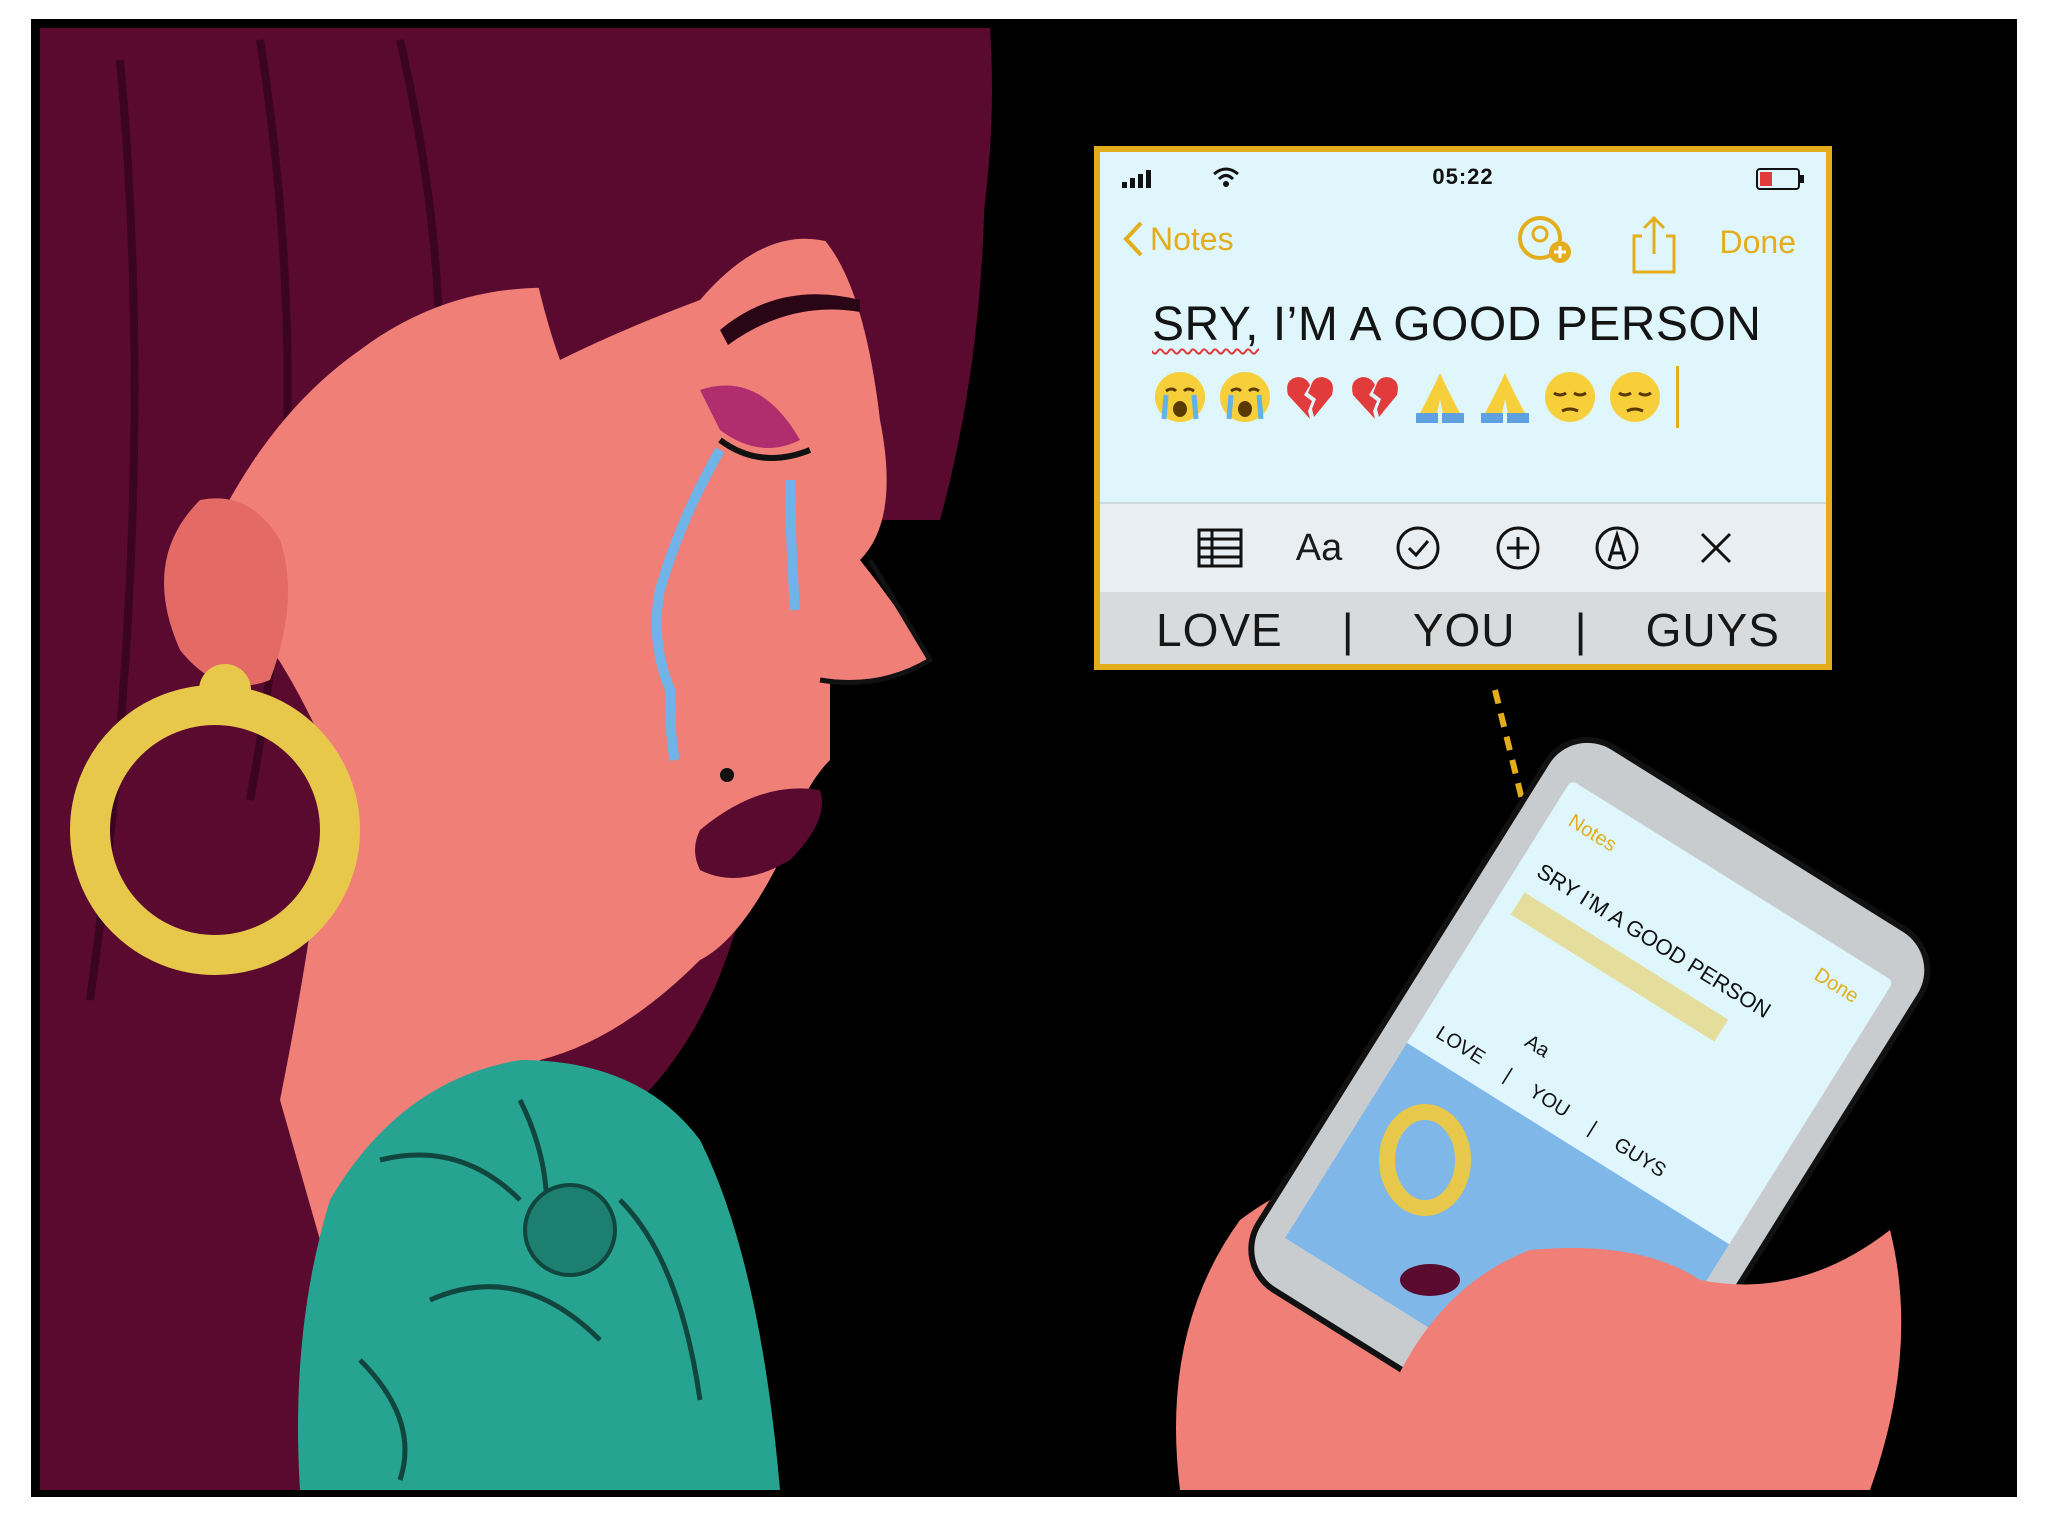 The height and width of the screenshot is (1517, 2048). I want to click on close-toolbar-button, so click(1716, 548).